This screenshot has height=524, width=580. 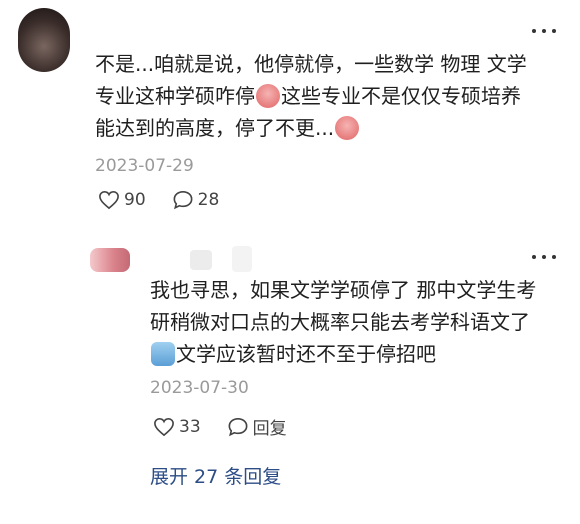 I want to click on sweat-emoji-icon, so click(x=163, y=354).